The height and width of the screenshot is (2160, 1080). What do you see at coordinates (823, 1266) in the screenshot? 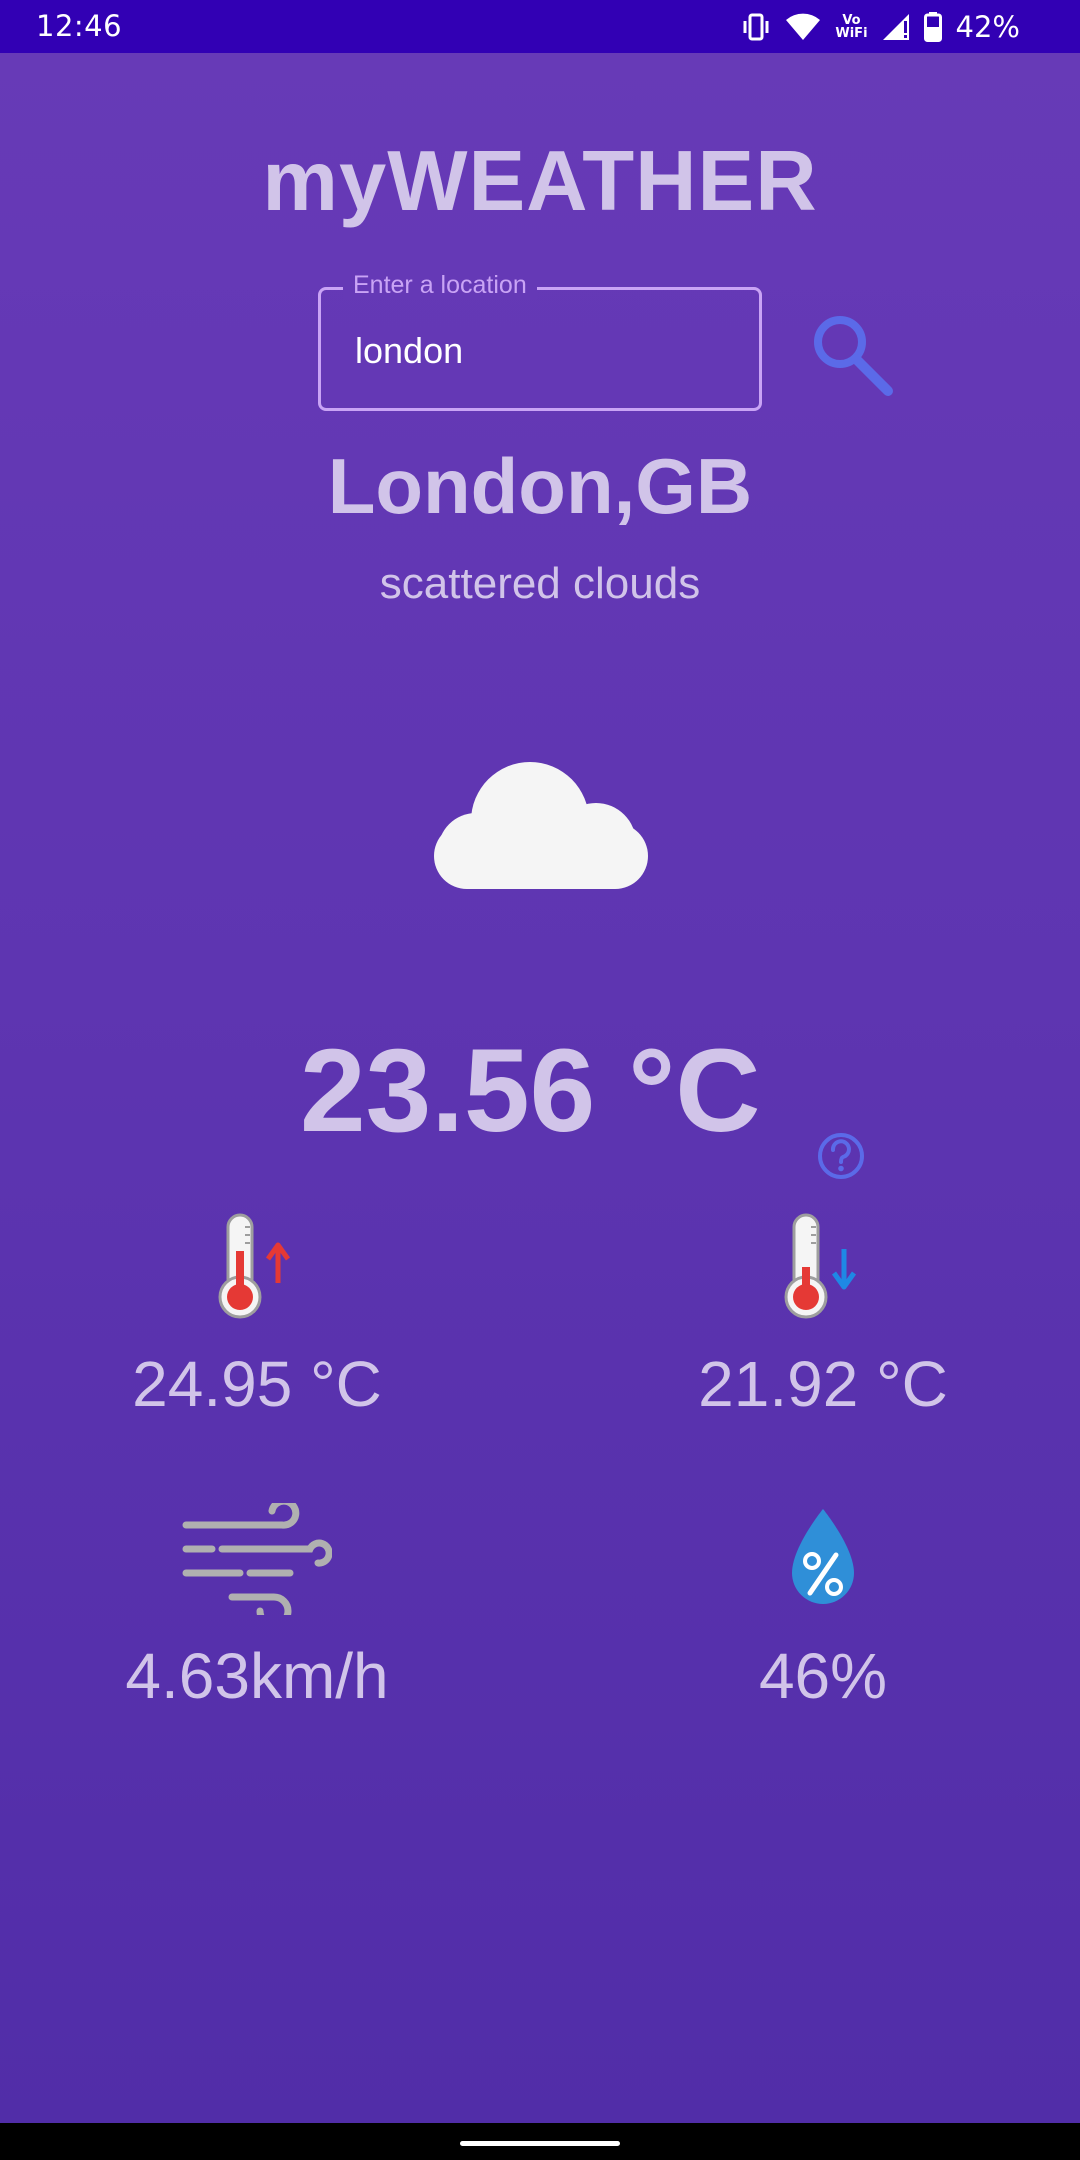
I see `thermometer-down-icon` at bounding box center [823, 1266].